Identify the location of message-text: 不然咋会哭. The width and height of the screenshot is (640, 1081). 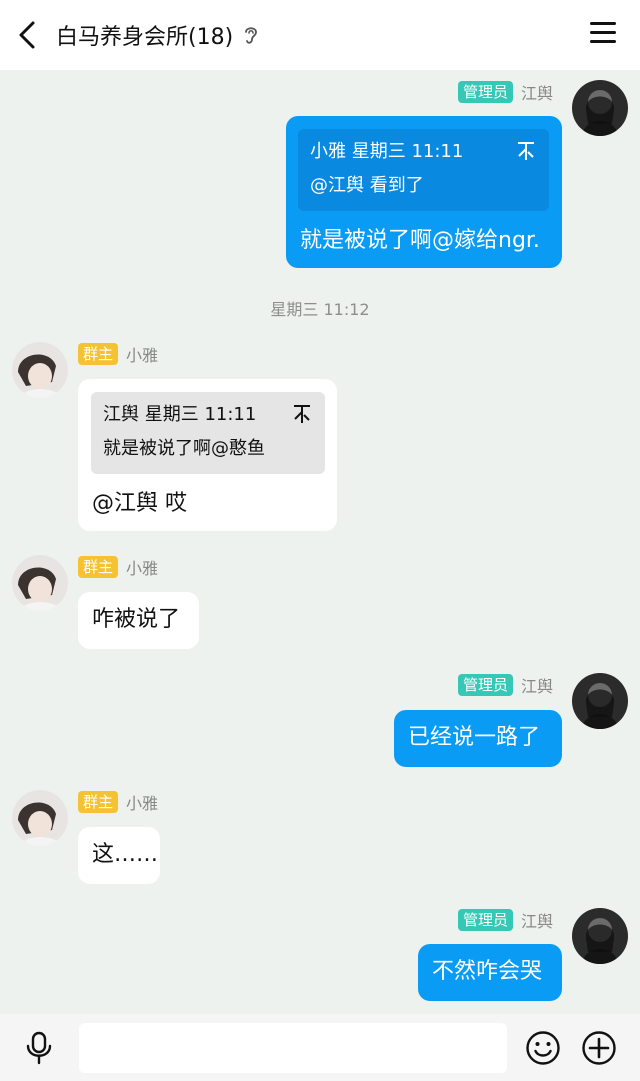
(487, 971).